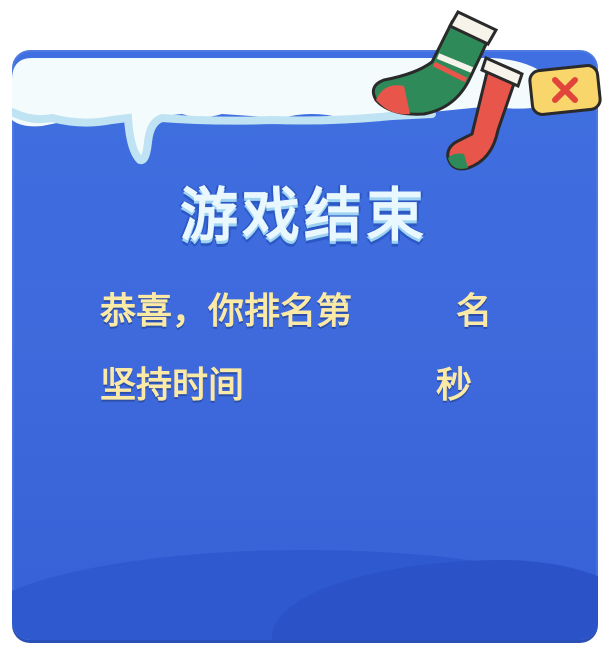 This screenshot has width=608, height=653. I want to click on close-icon, so click(565, 90).